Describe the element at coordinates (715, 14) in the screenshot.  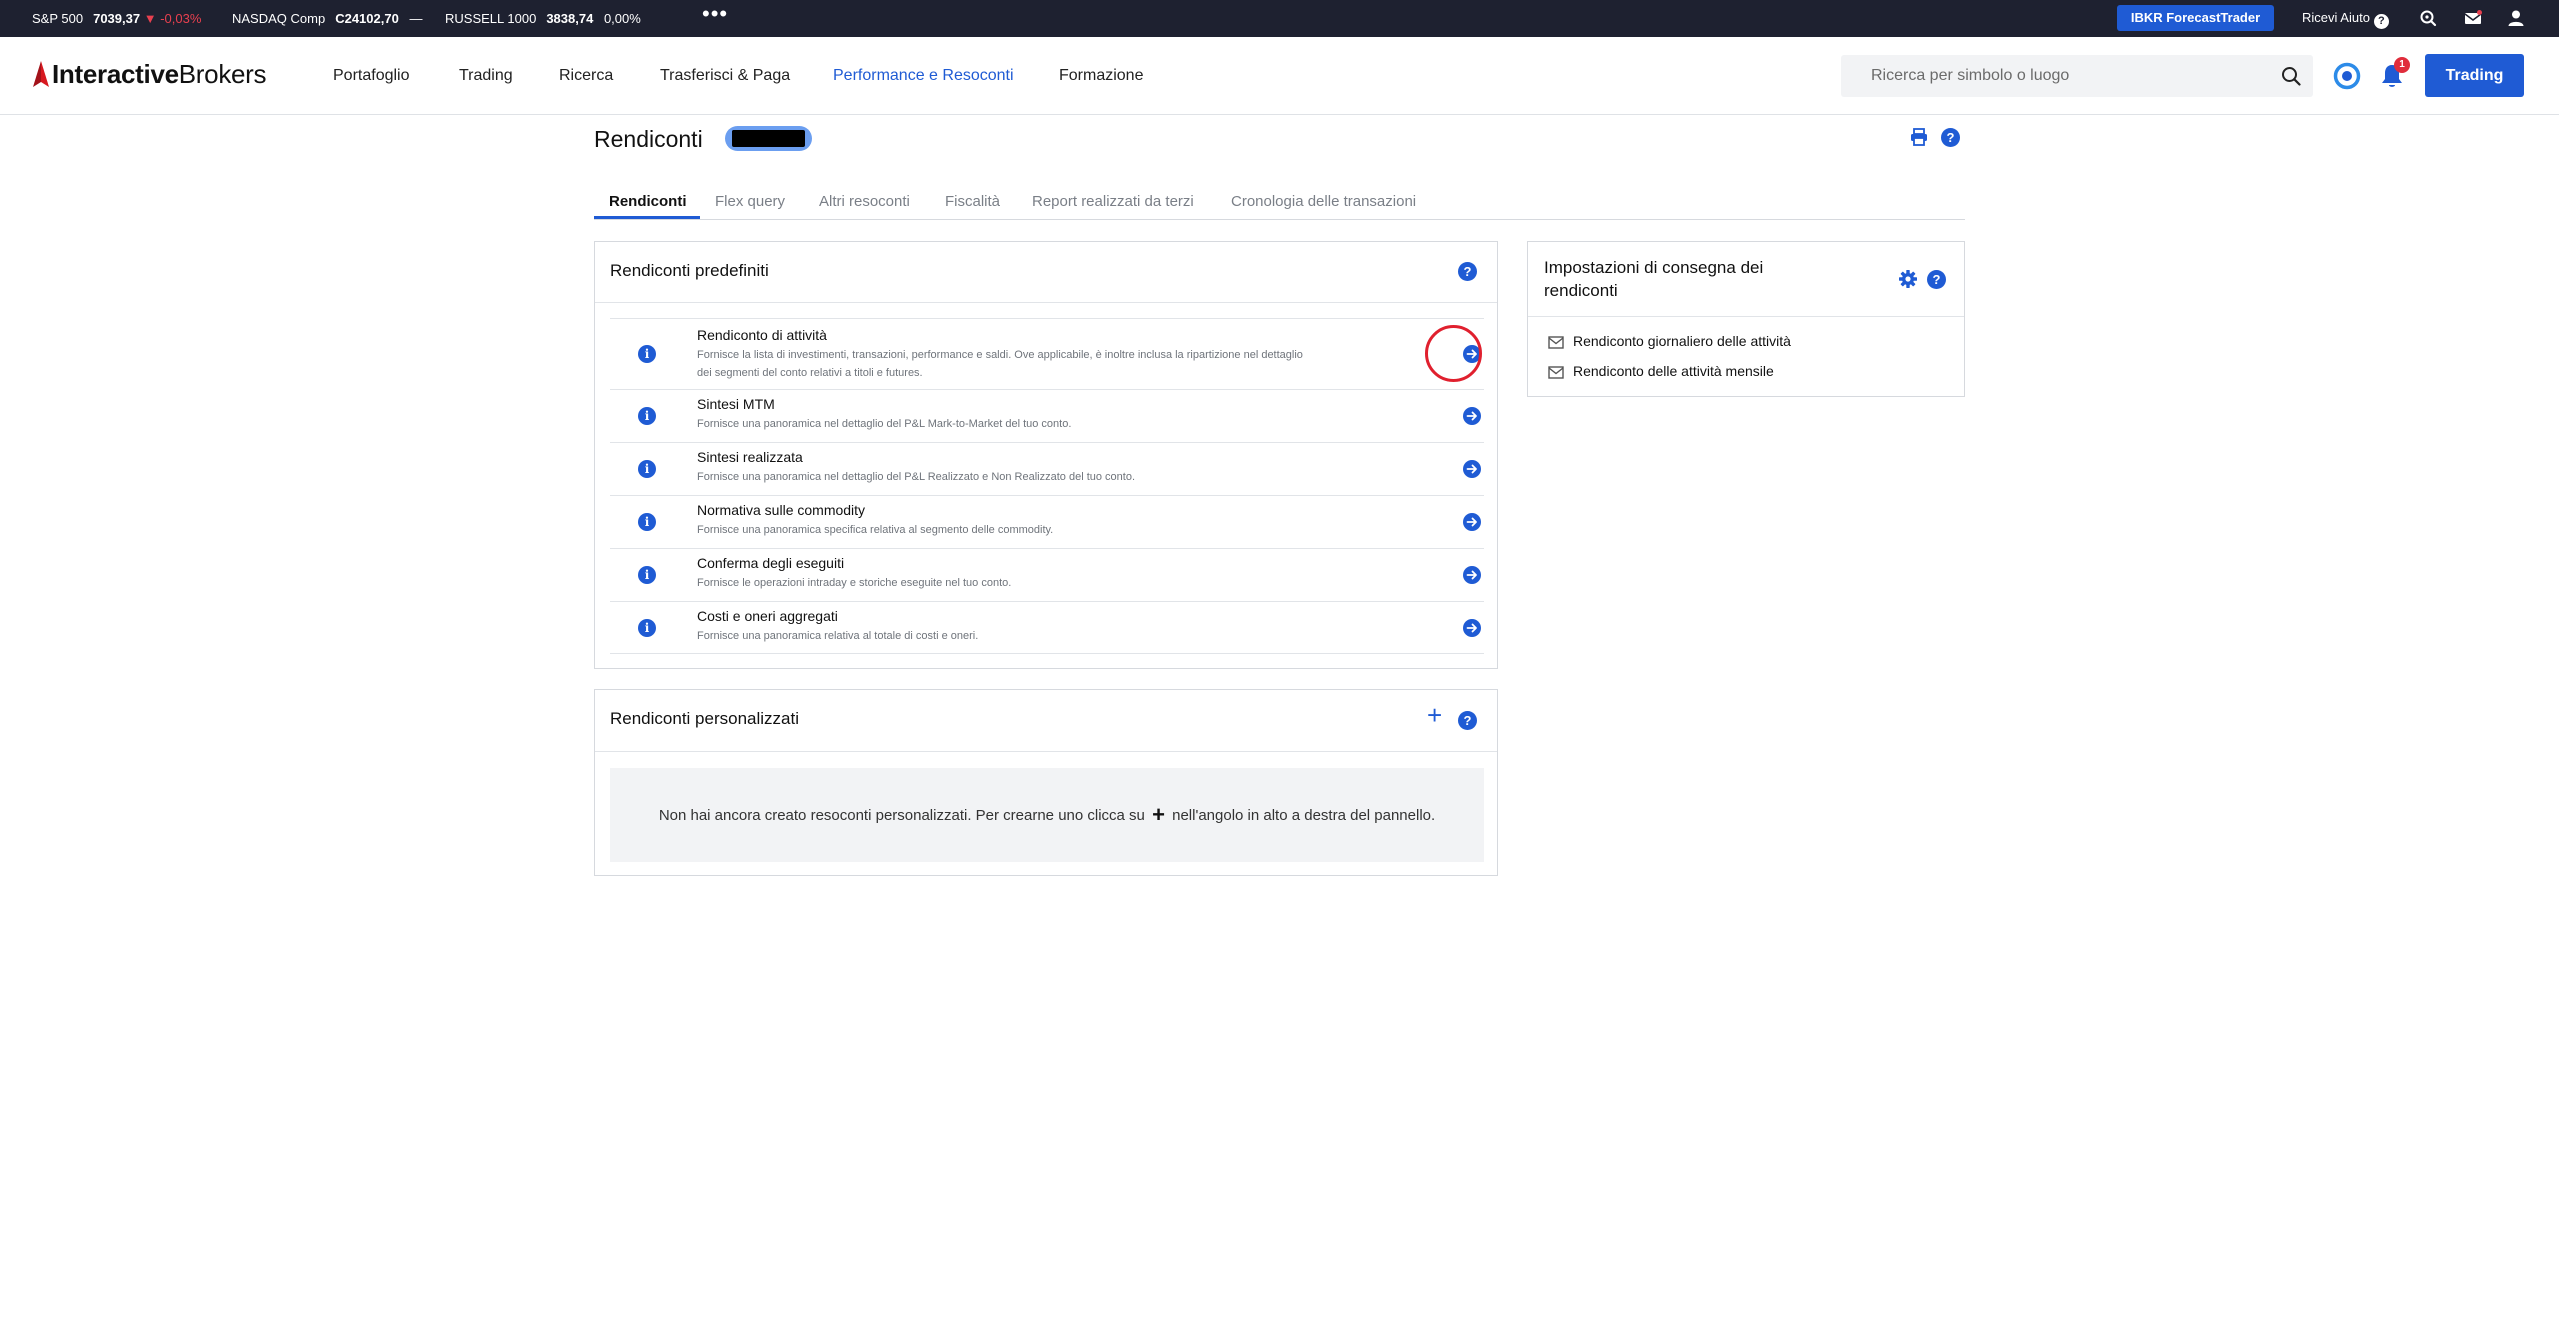
I see `more-tickers-button: •••` at that location.